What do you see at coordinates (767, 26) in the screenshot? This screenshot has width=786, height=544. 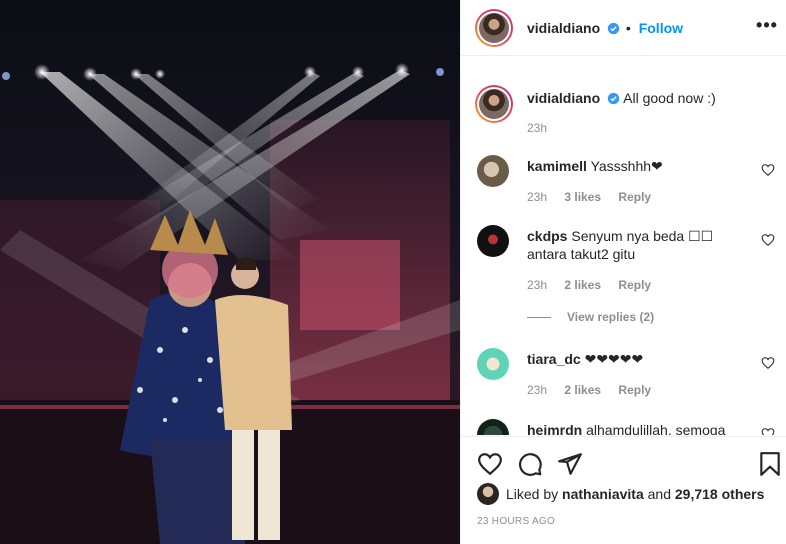 I see `more-options-icon: •••` at bounding box center [767, 26].